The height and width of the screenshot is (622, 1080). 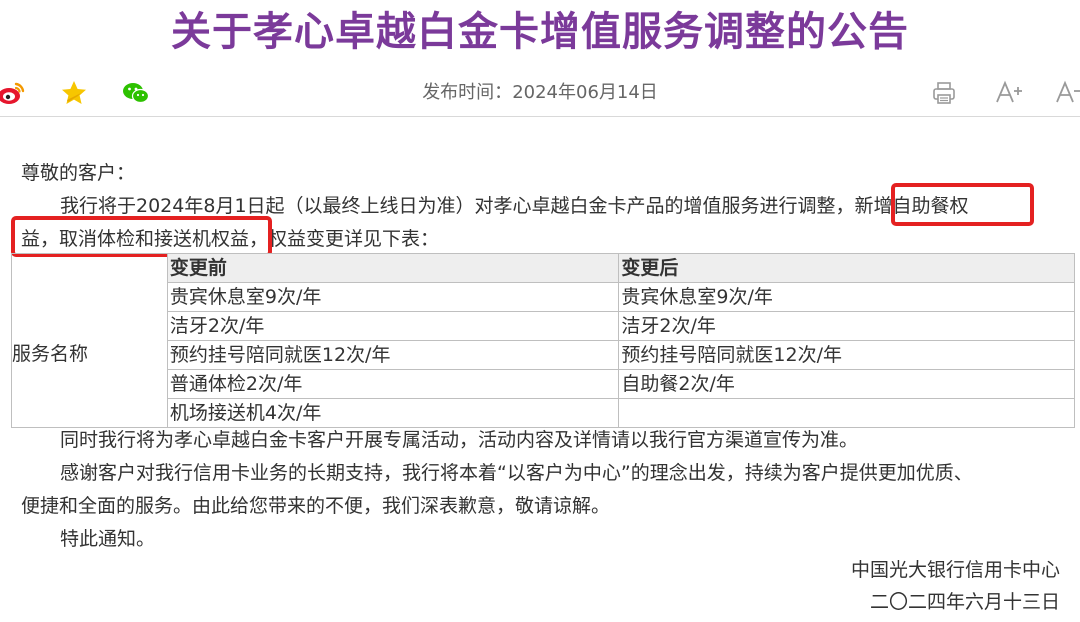 What do you see at coordinates (316, 506) in the screenshot?
I see `paragraph-3-line-2: 便捷和全面的服务。由此给您带来的不便，我们深表歉意，敬请谅解。` at bounding box center [316, 506].